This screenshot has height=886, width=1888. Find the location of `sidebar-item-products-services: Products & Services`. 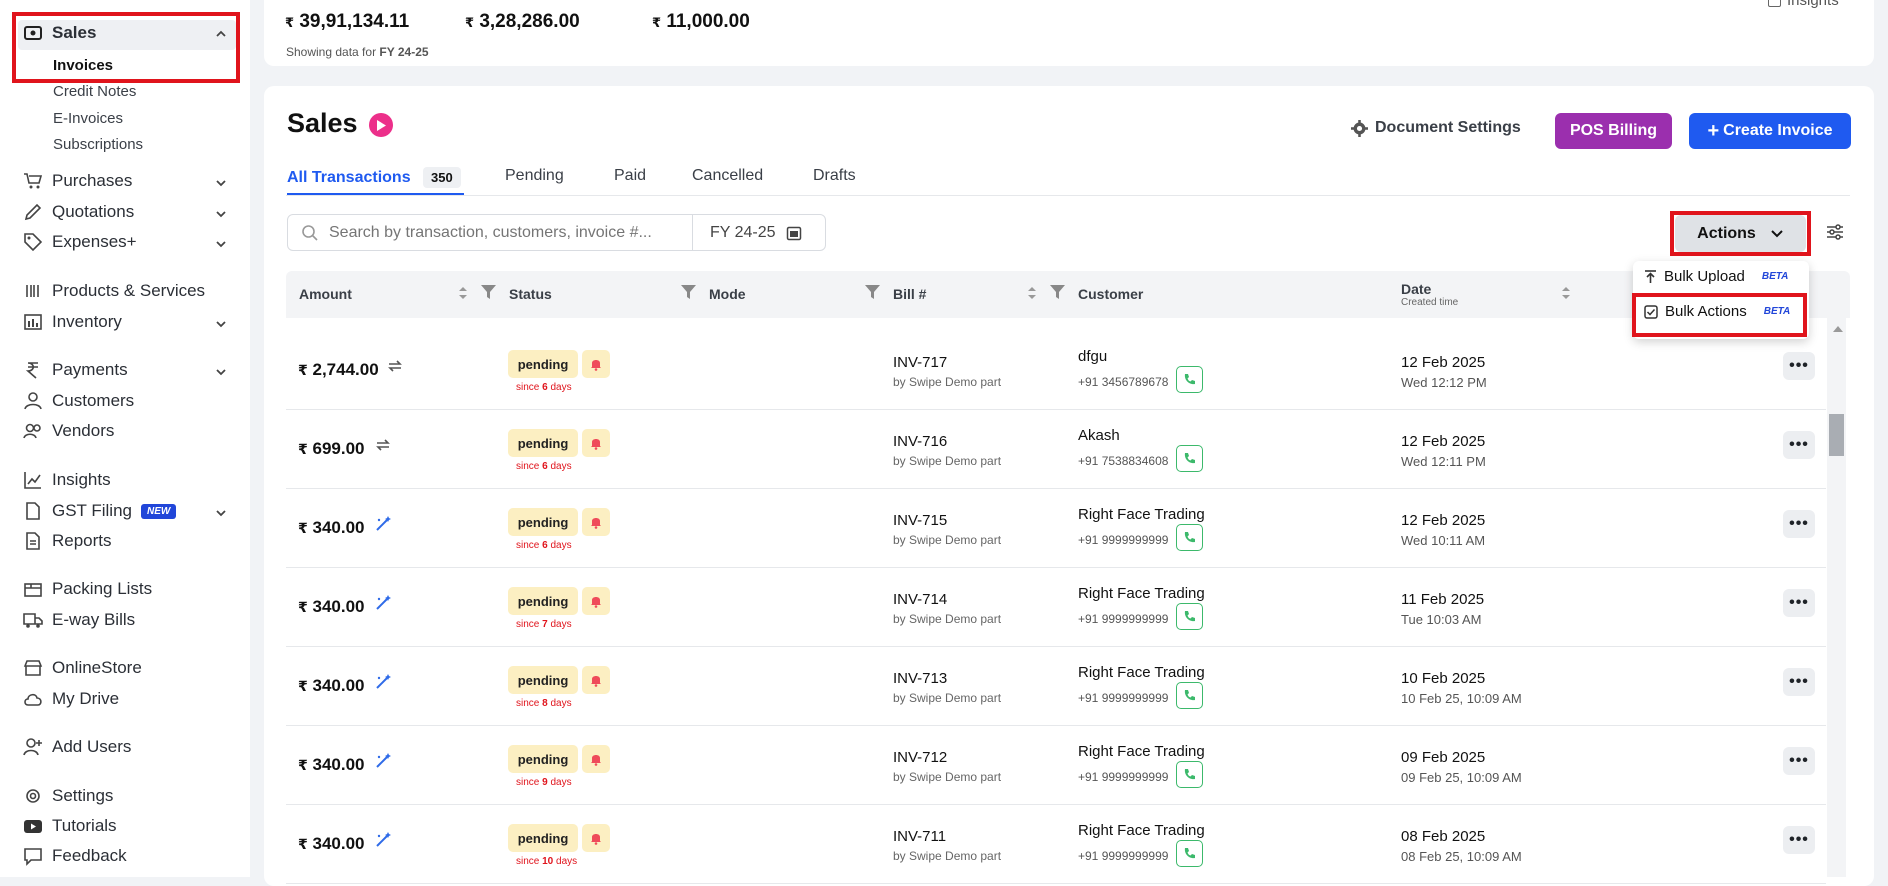

sidebar-item-products-services: Products & Services is located at coordinates (113, 291).